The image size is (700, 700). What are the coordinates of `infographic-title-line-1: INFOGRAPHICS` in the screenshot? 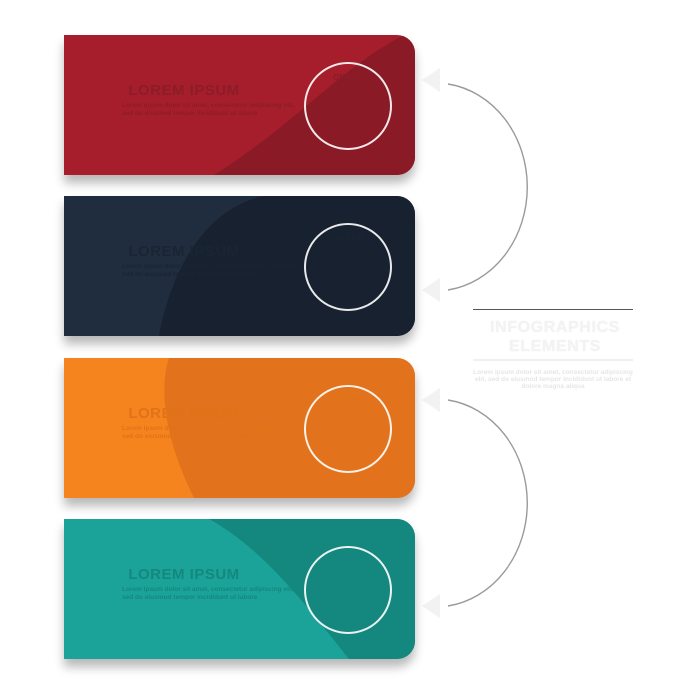 It's located at (555, 327).